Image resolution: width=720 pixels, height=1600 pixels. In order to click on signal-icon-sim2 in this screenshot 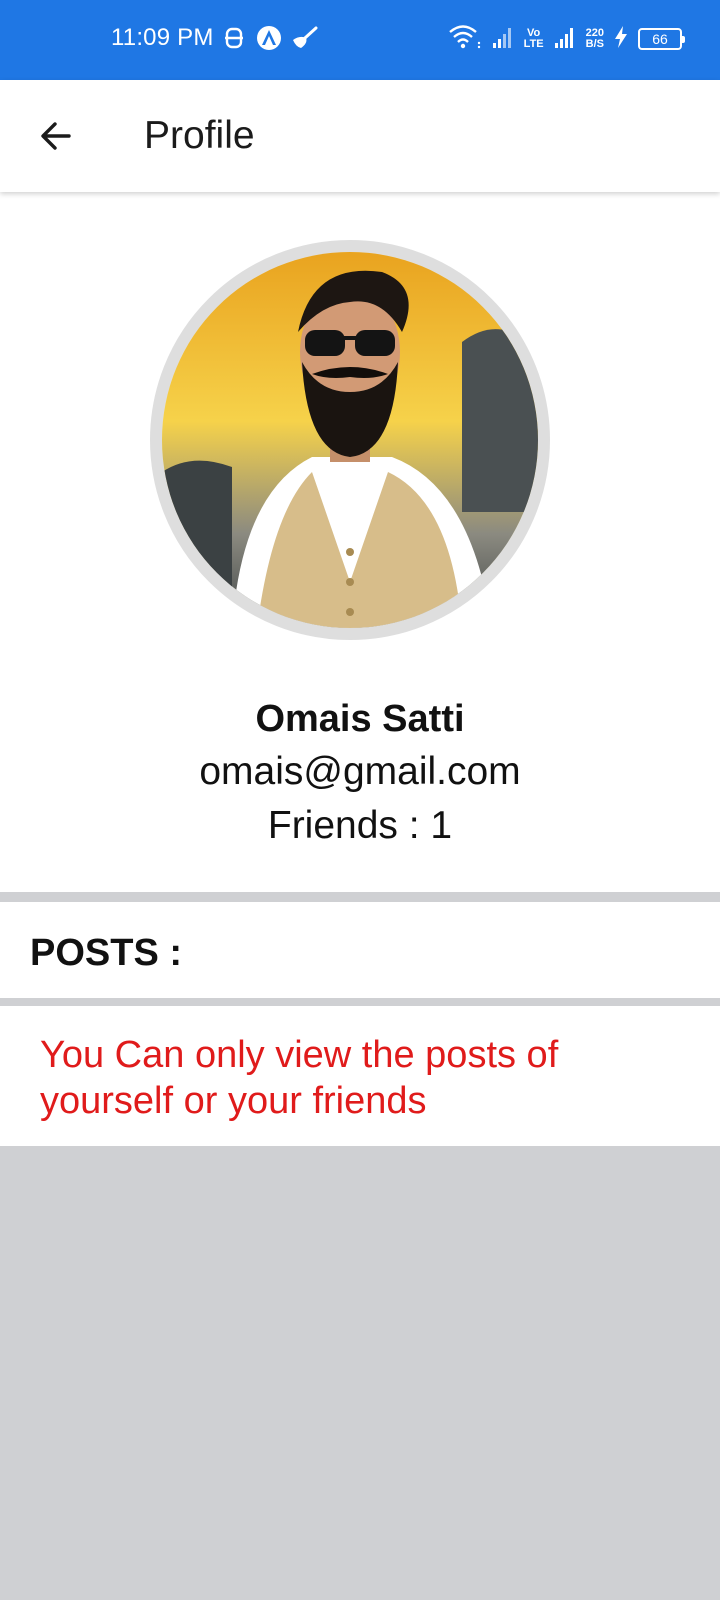, I will do `click(565, 39)`.